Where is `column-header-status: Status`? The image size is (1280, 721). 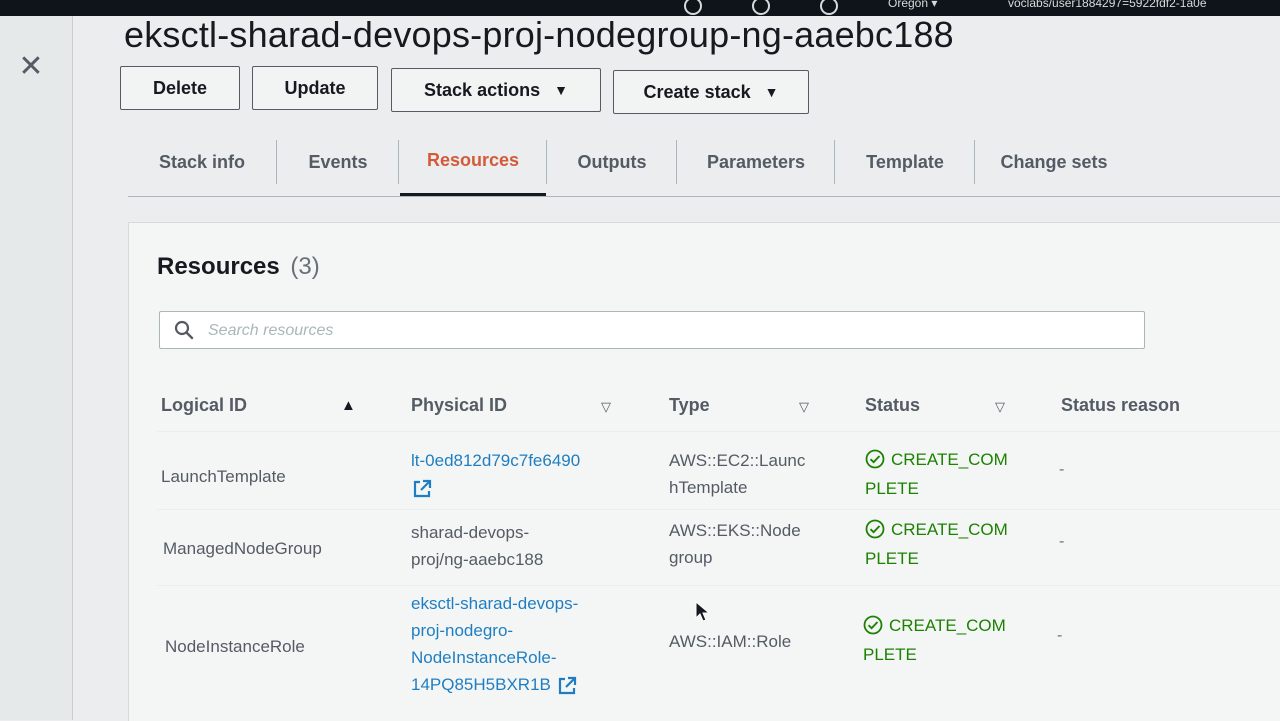
column-header-status: Status is located at coordinates (892, 405).